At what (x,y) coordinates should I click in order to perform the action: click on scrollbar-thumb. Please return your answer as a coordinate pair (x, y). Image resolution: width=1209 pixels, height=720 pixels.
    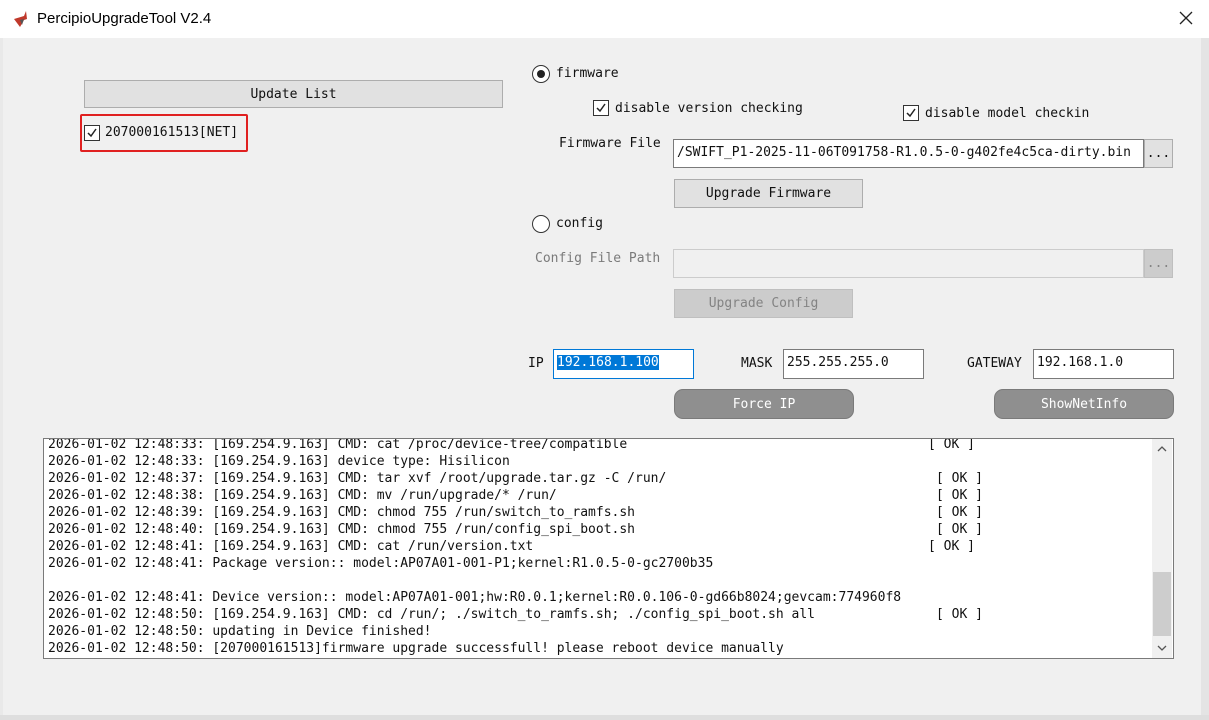
    Looking at the image, I should click on (1162, 604).